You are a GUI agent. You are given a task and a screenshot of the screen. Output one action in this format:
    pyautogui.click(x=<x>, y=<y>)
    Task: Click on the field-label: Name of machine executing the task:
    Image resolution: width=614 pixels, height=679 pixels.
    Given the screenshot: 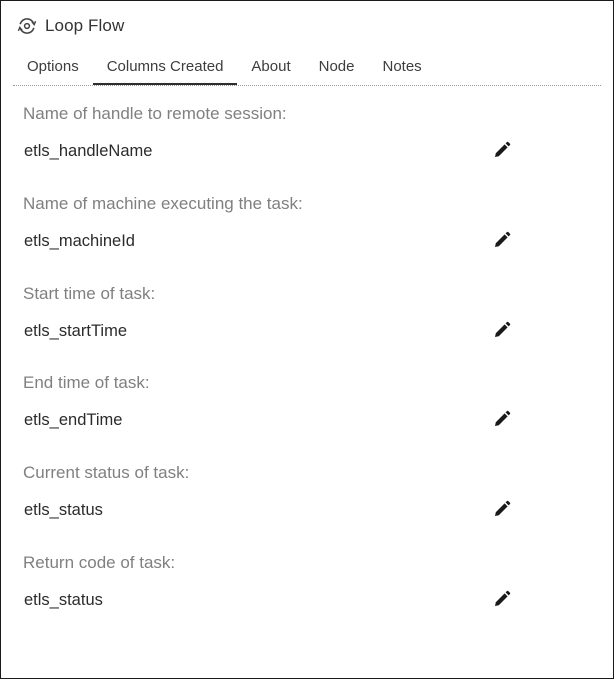 What is the action you would take?
    pyautogui.click(x=163, y=203)
    